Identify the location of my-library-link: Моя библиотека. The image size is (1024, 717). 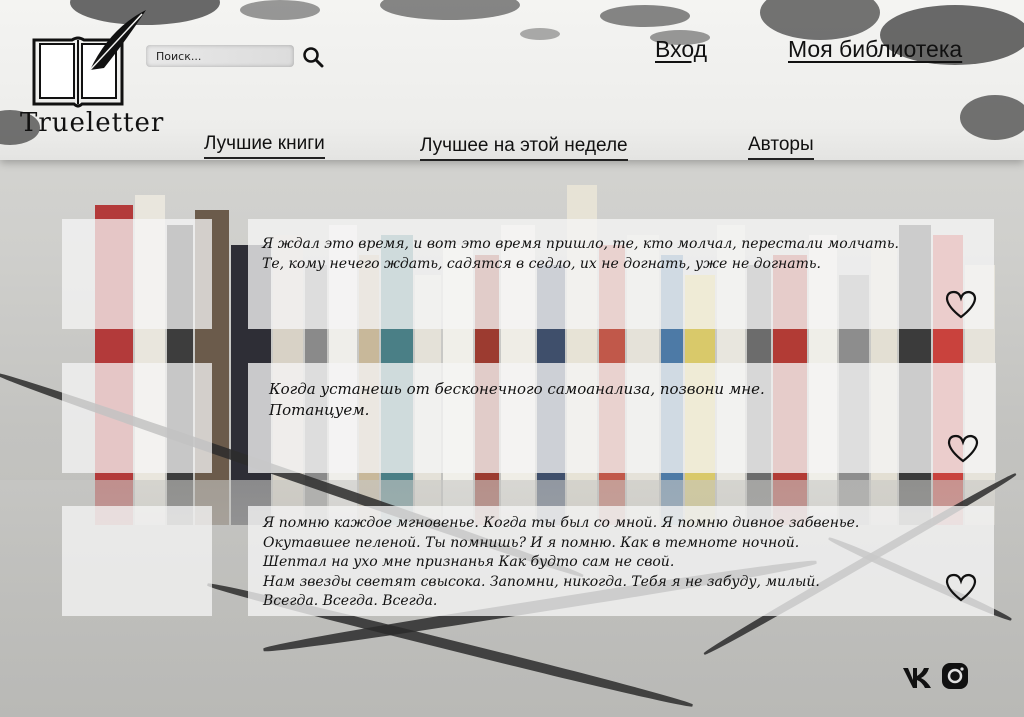
(875, 49).